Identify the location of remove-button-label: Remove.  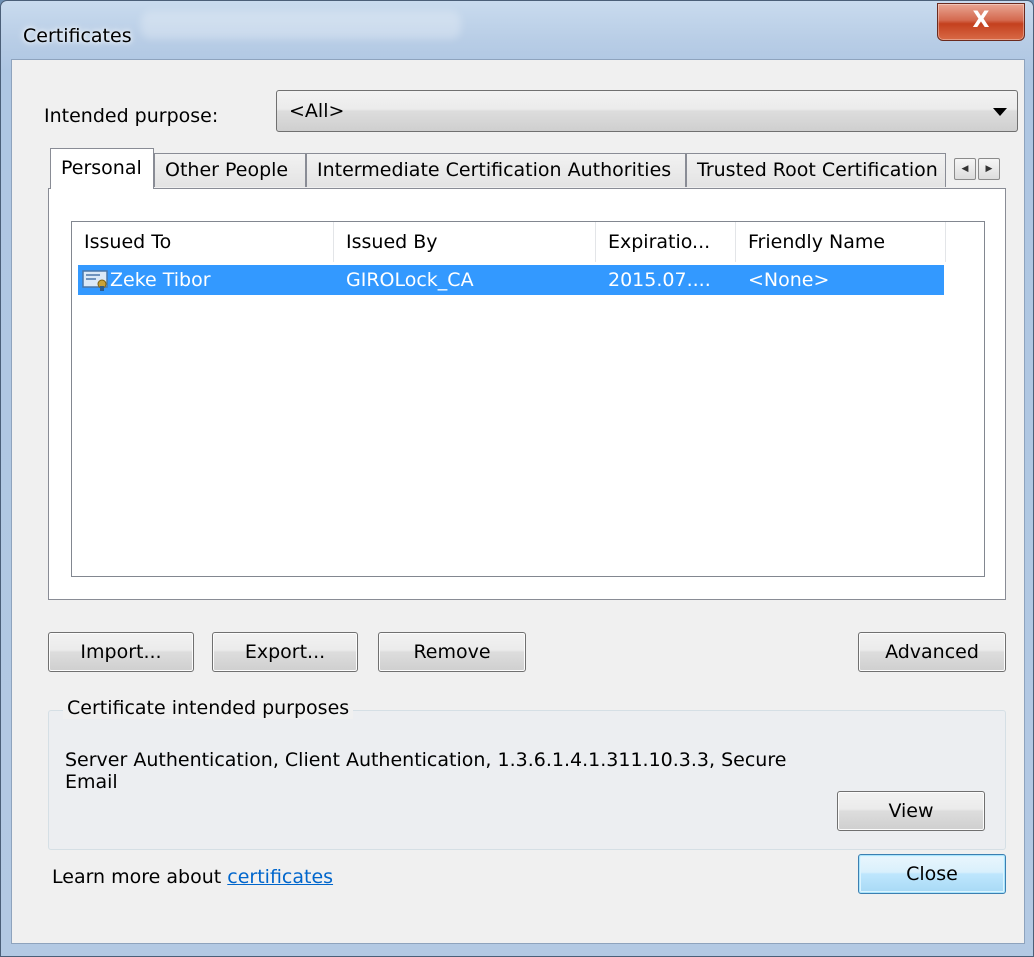
(452, 652).